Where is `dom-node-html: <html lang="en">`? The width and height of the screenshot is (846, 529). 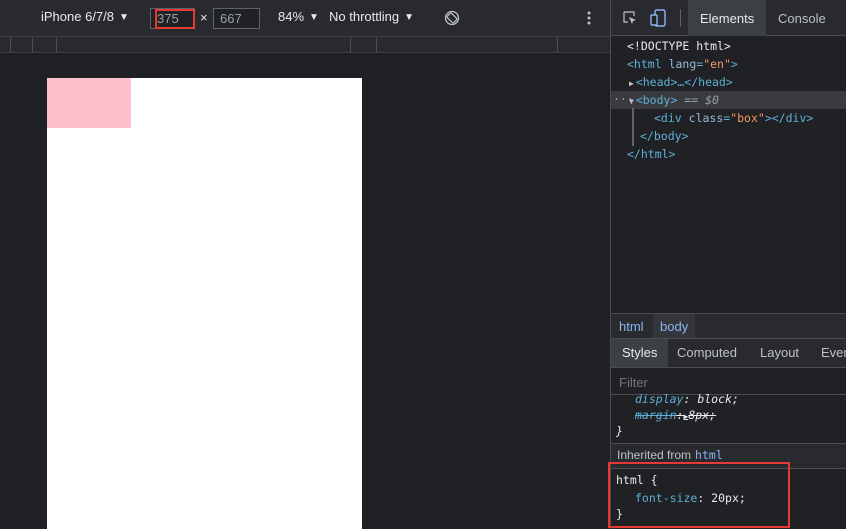 dom-node-html: <html lang="en"> is located at coordinates (682, 64).